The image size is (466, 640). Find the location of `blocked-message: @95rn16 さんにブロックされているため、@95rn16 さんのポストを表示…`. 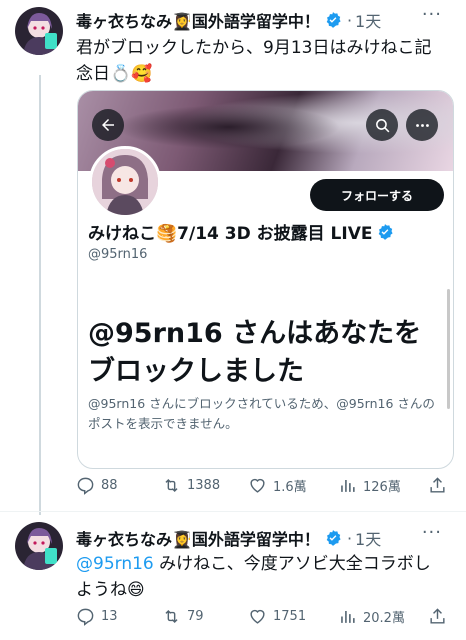

blocked-message: @95rn16 さんにブロックされているため、@95rn16 さんのポストを表示… is located at coordinates (261, 413).